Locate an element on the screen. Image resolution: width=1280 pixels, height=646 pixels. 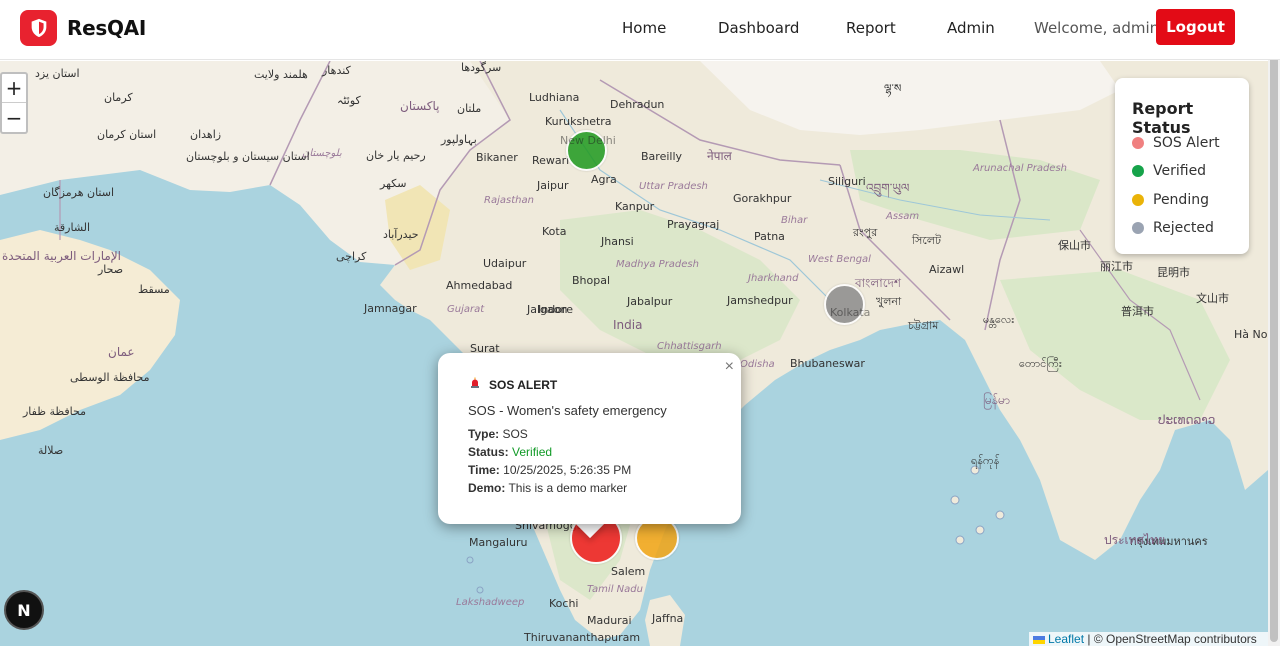
map-label: 昆明市 is located at coordinates (1173, 272).